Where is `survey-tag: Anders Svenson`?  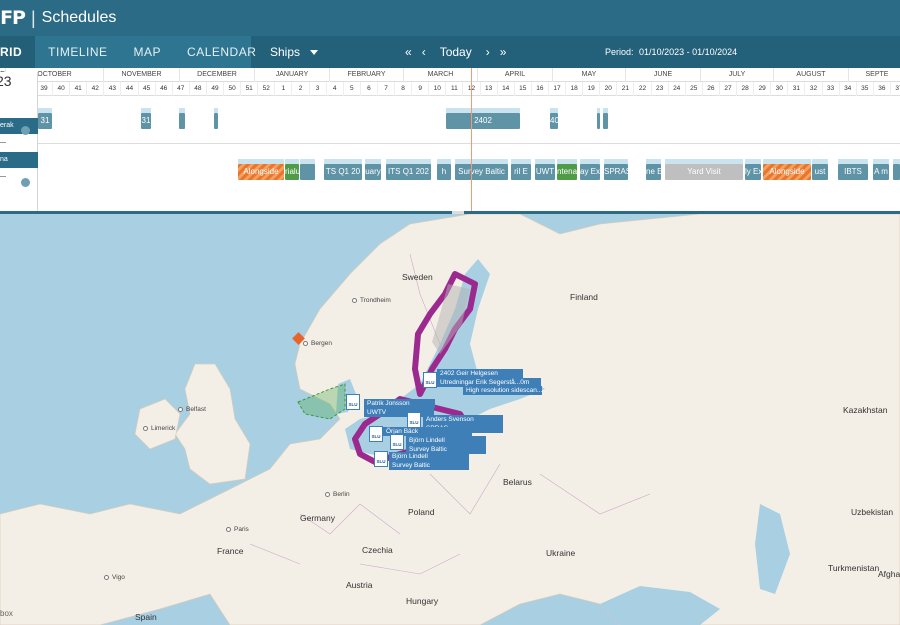 survey-tag: Anders Svenson is located at coordinates (463, 419).